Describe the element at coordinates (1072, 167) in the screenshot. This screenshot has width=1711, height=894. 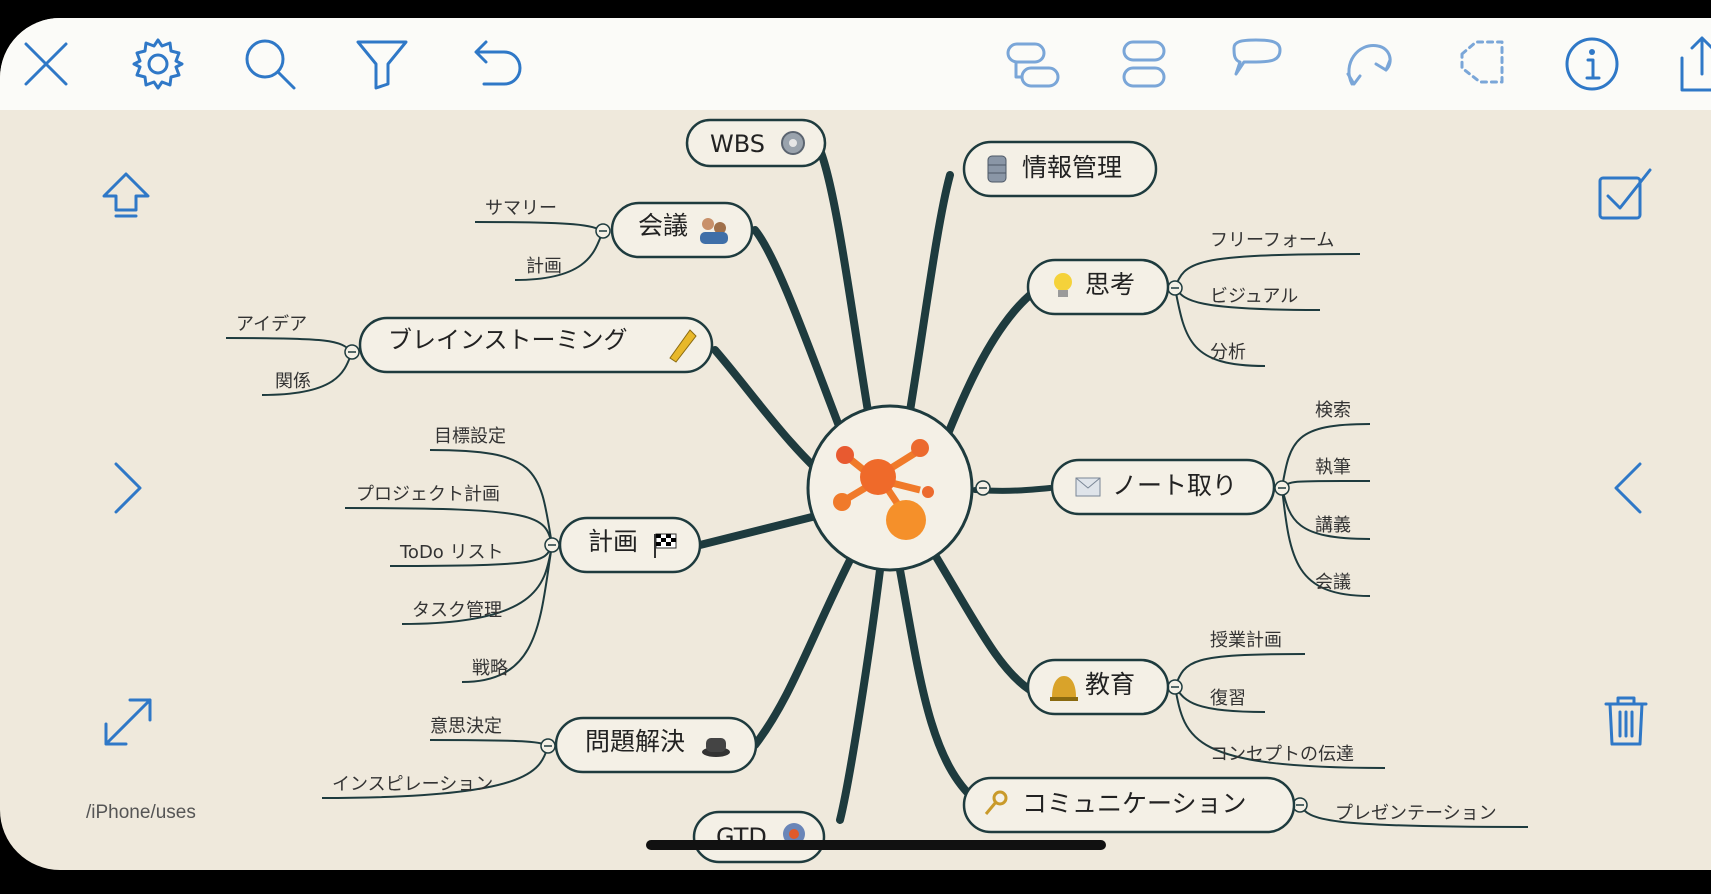
I see `topic-label-info: 情報管理` at that location.